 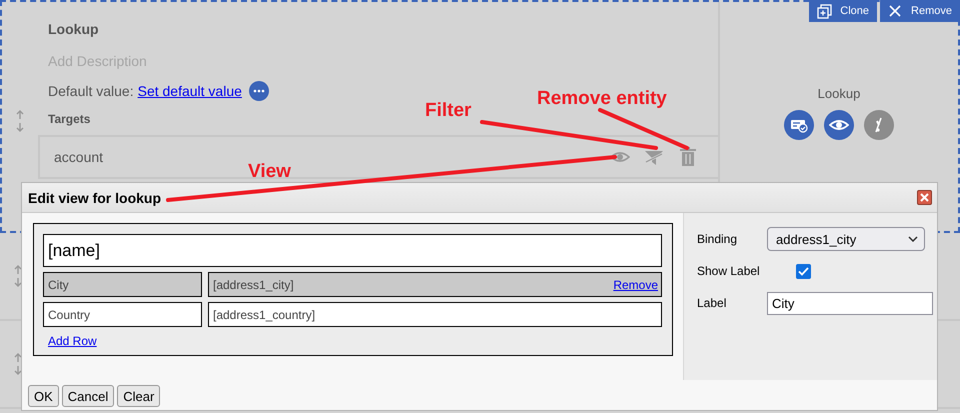 I want to click on property-label: Label, so click(x=712, y=303).